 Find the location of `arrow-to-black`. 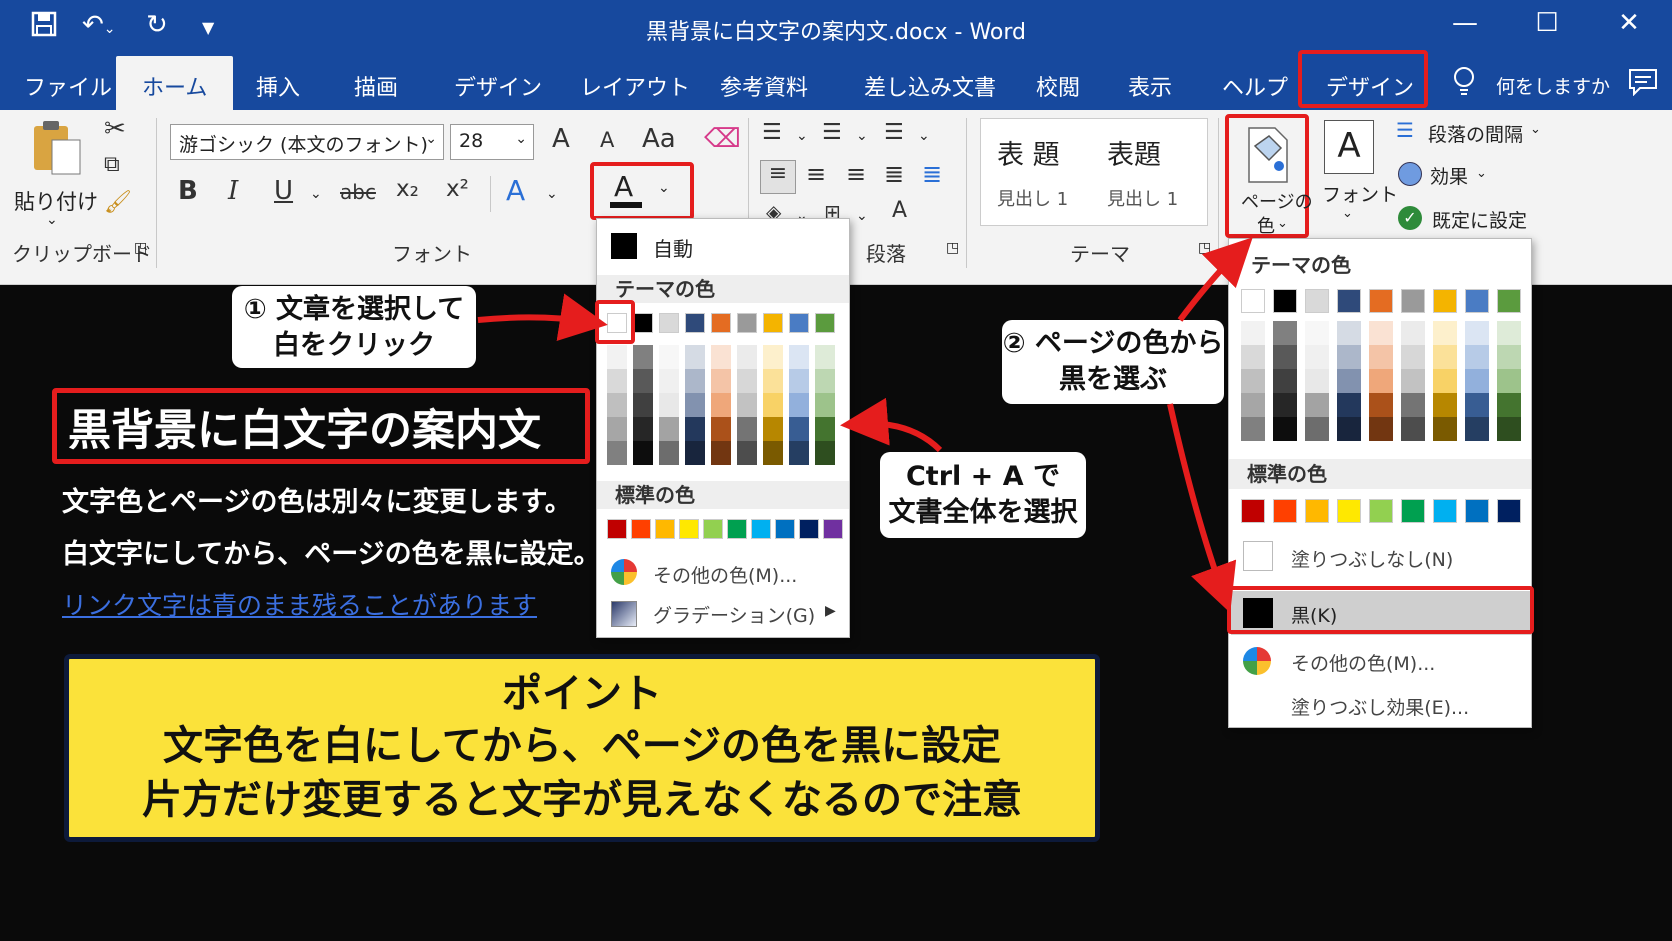

arrow-to-black is located at coordinates (1202, 508).